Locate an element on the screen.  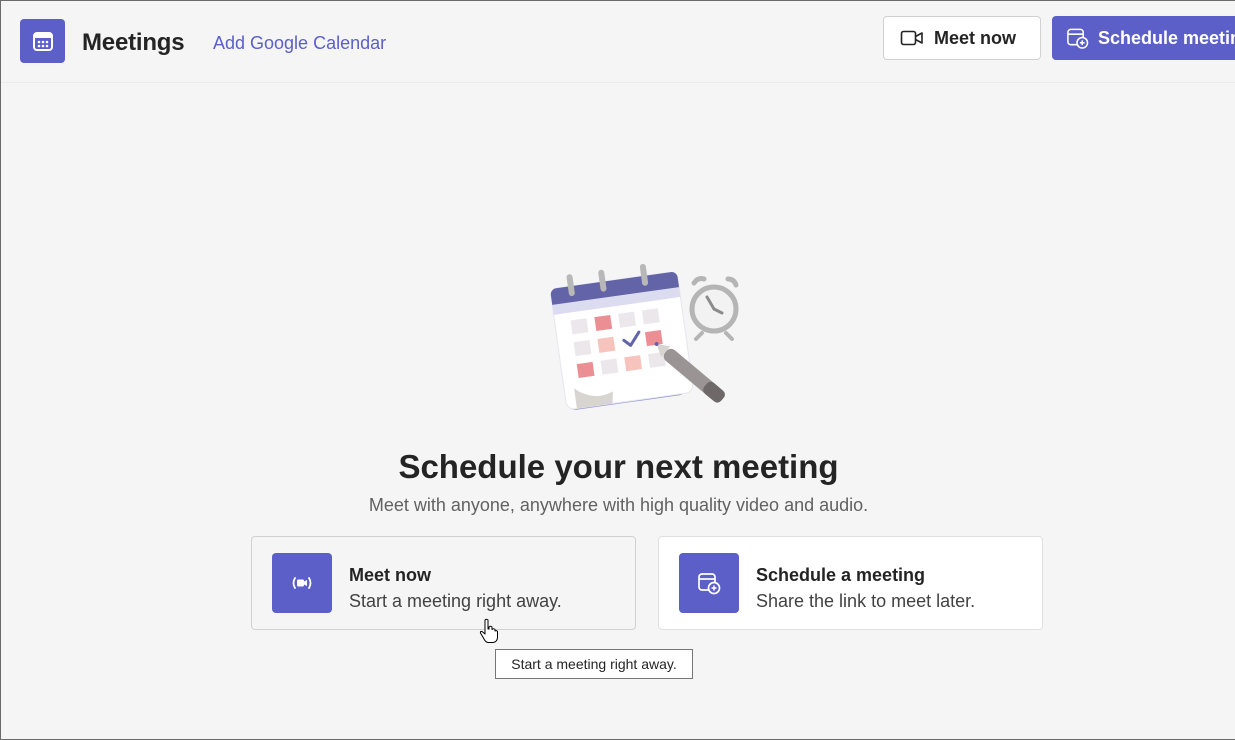
video-icon is located at coordinates (302, 583).